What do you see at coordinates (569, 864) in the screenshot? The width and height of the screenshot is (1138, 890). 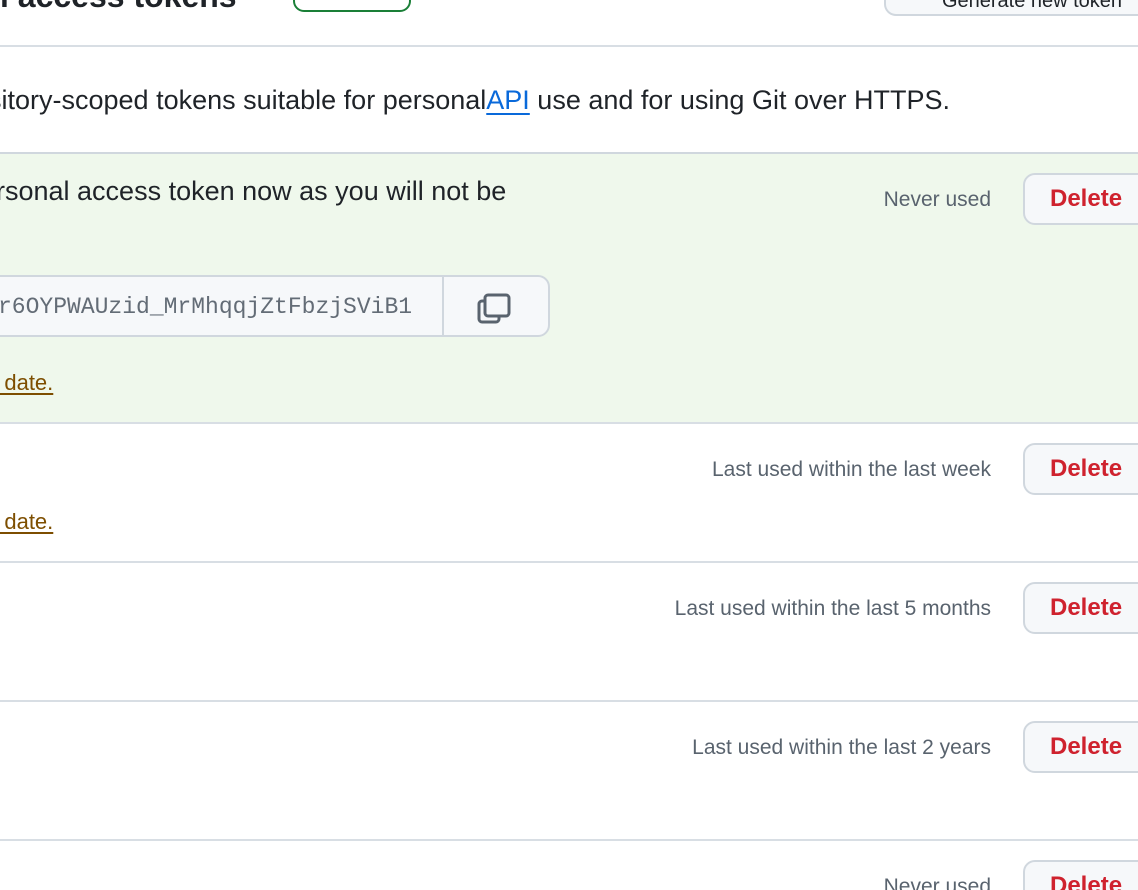 I see `token-row: Never used Delete` at bounding box center [569, 864].